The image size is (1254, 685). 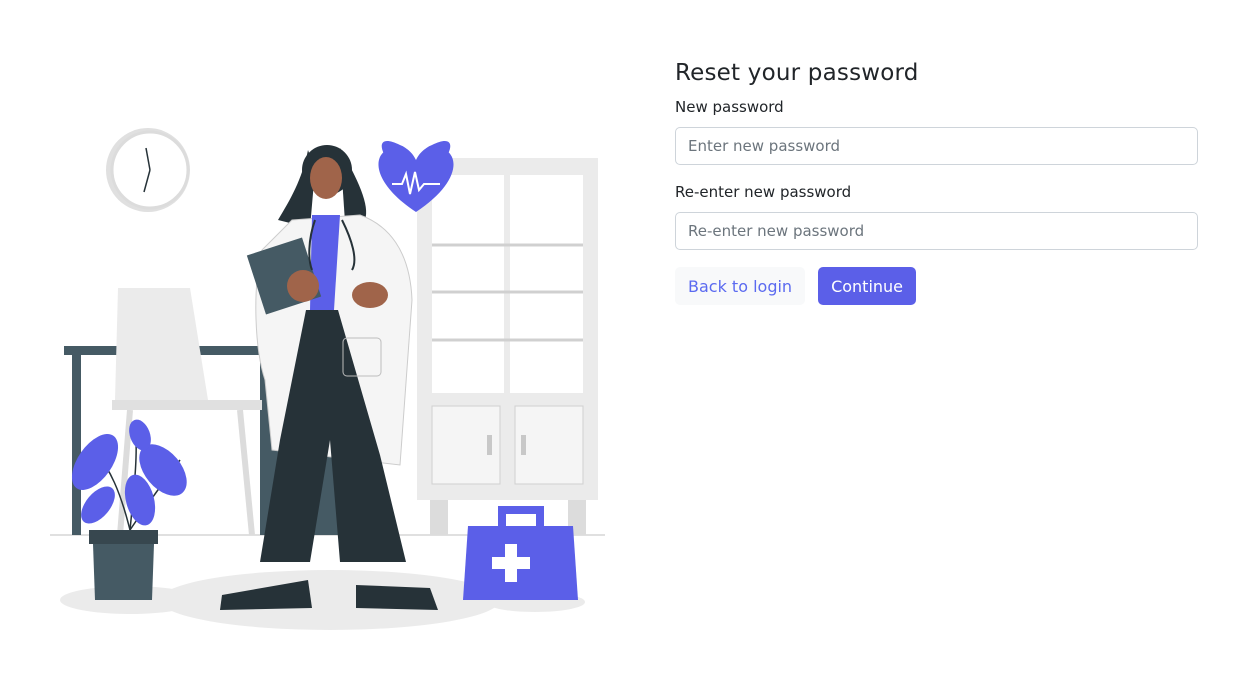 What do you see at coordinates (936, 146) in the screenshot?
I see `new-password-input` at bounding box center [936, 146].